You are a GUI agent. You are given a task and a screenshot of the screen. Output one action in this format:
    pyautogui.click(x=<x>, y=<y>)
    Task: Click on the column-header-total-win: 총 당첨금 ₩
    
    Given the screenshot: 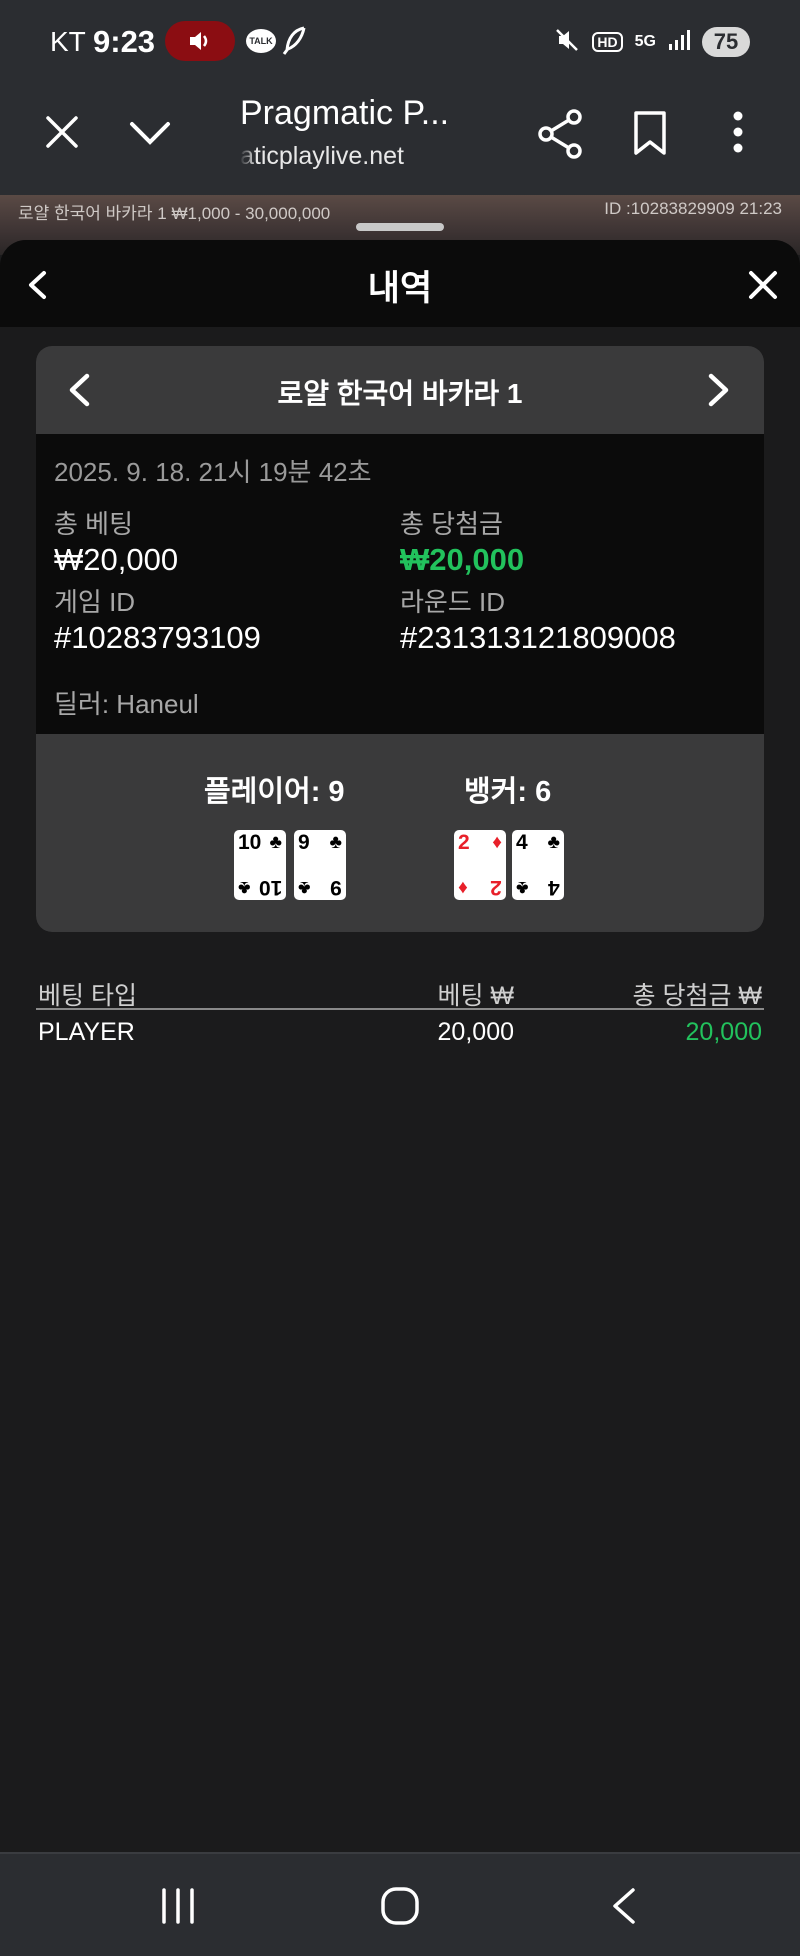 What is the action you would take?
    pyautogui.click(x=697, y=996)
    